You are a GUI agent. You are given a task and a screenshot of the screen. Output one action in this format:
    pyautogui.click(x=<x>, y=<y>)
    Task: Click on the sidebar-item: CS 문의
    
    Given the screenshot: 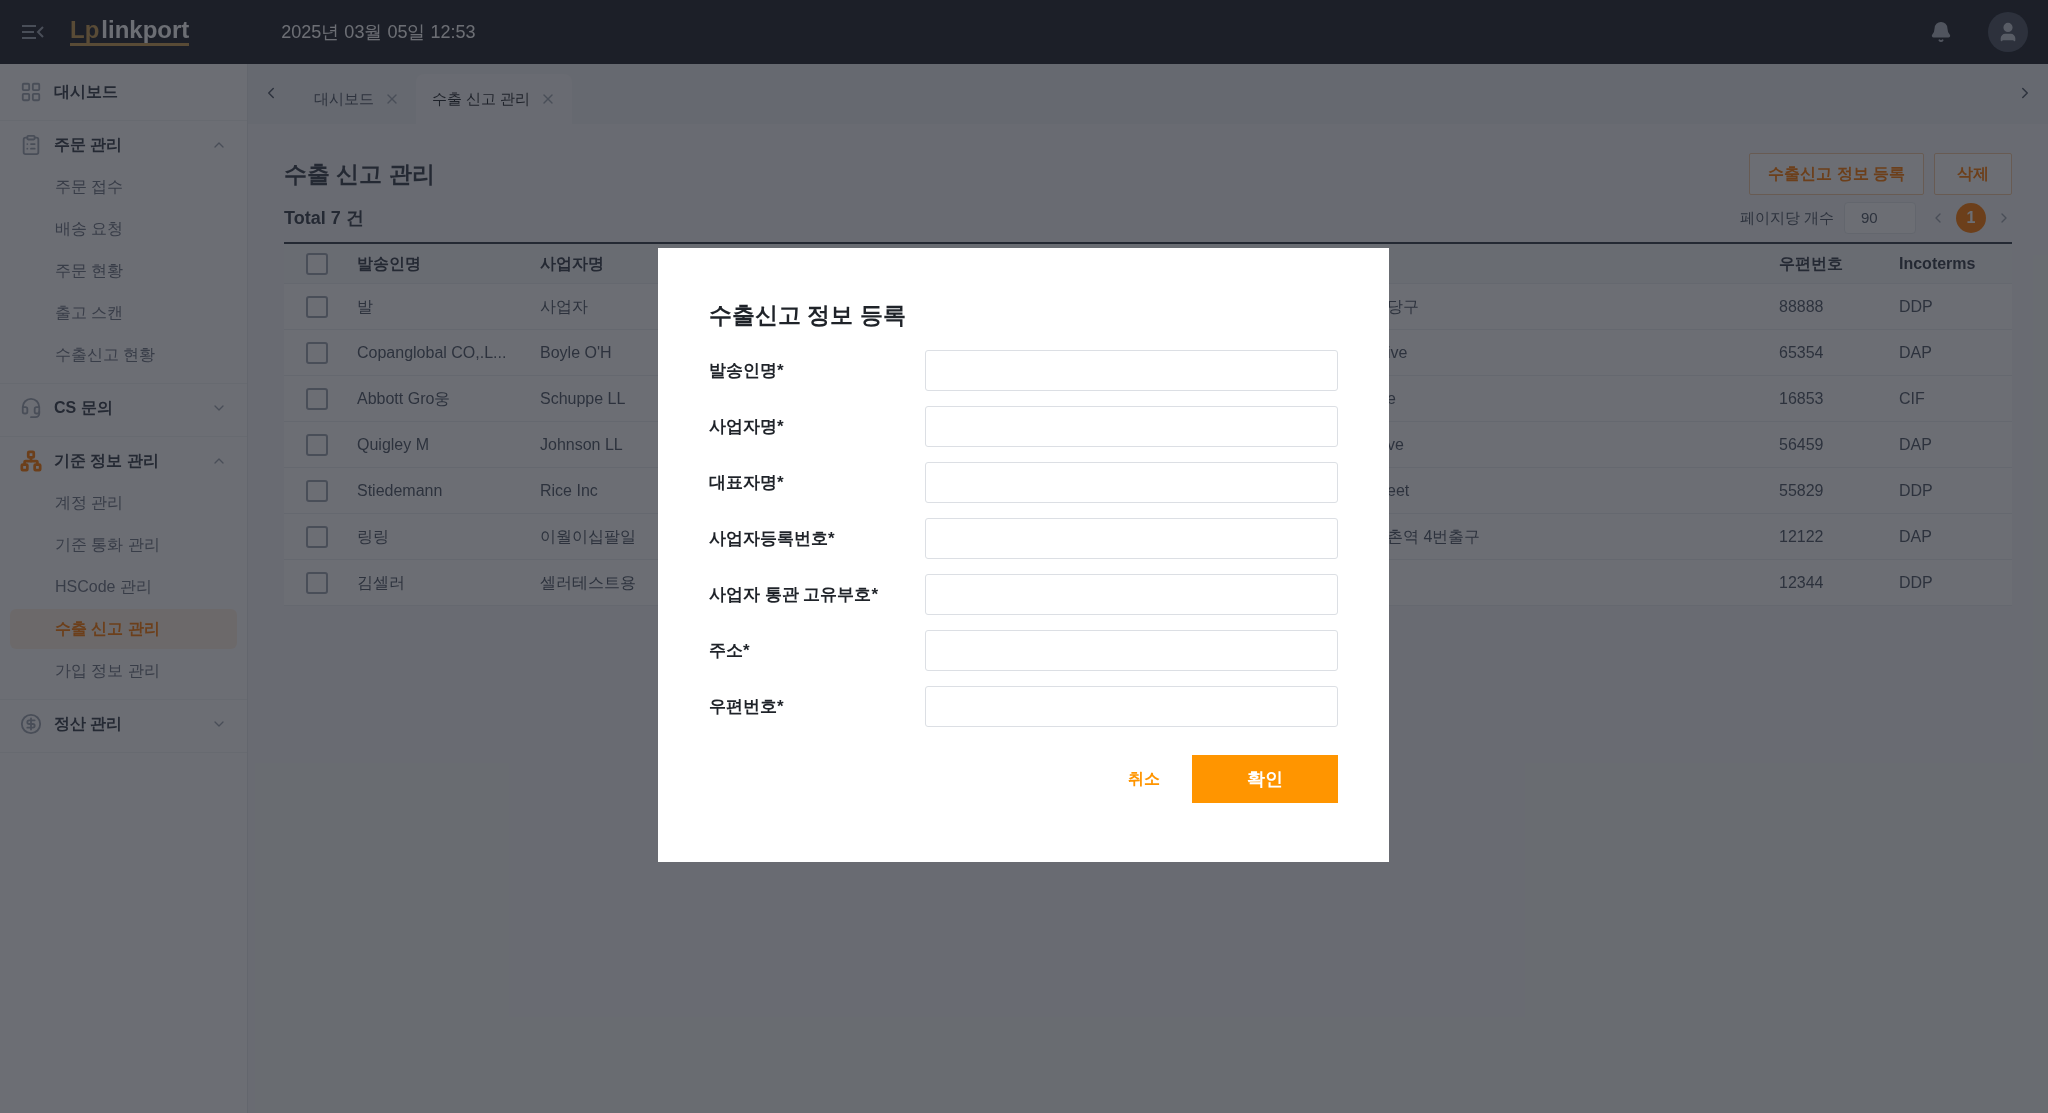 What is the action you would take?
    pyautogui.click(x=123, y=408)
    